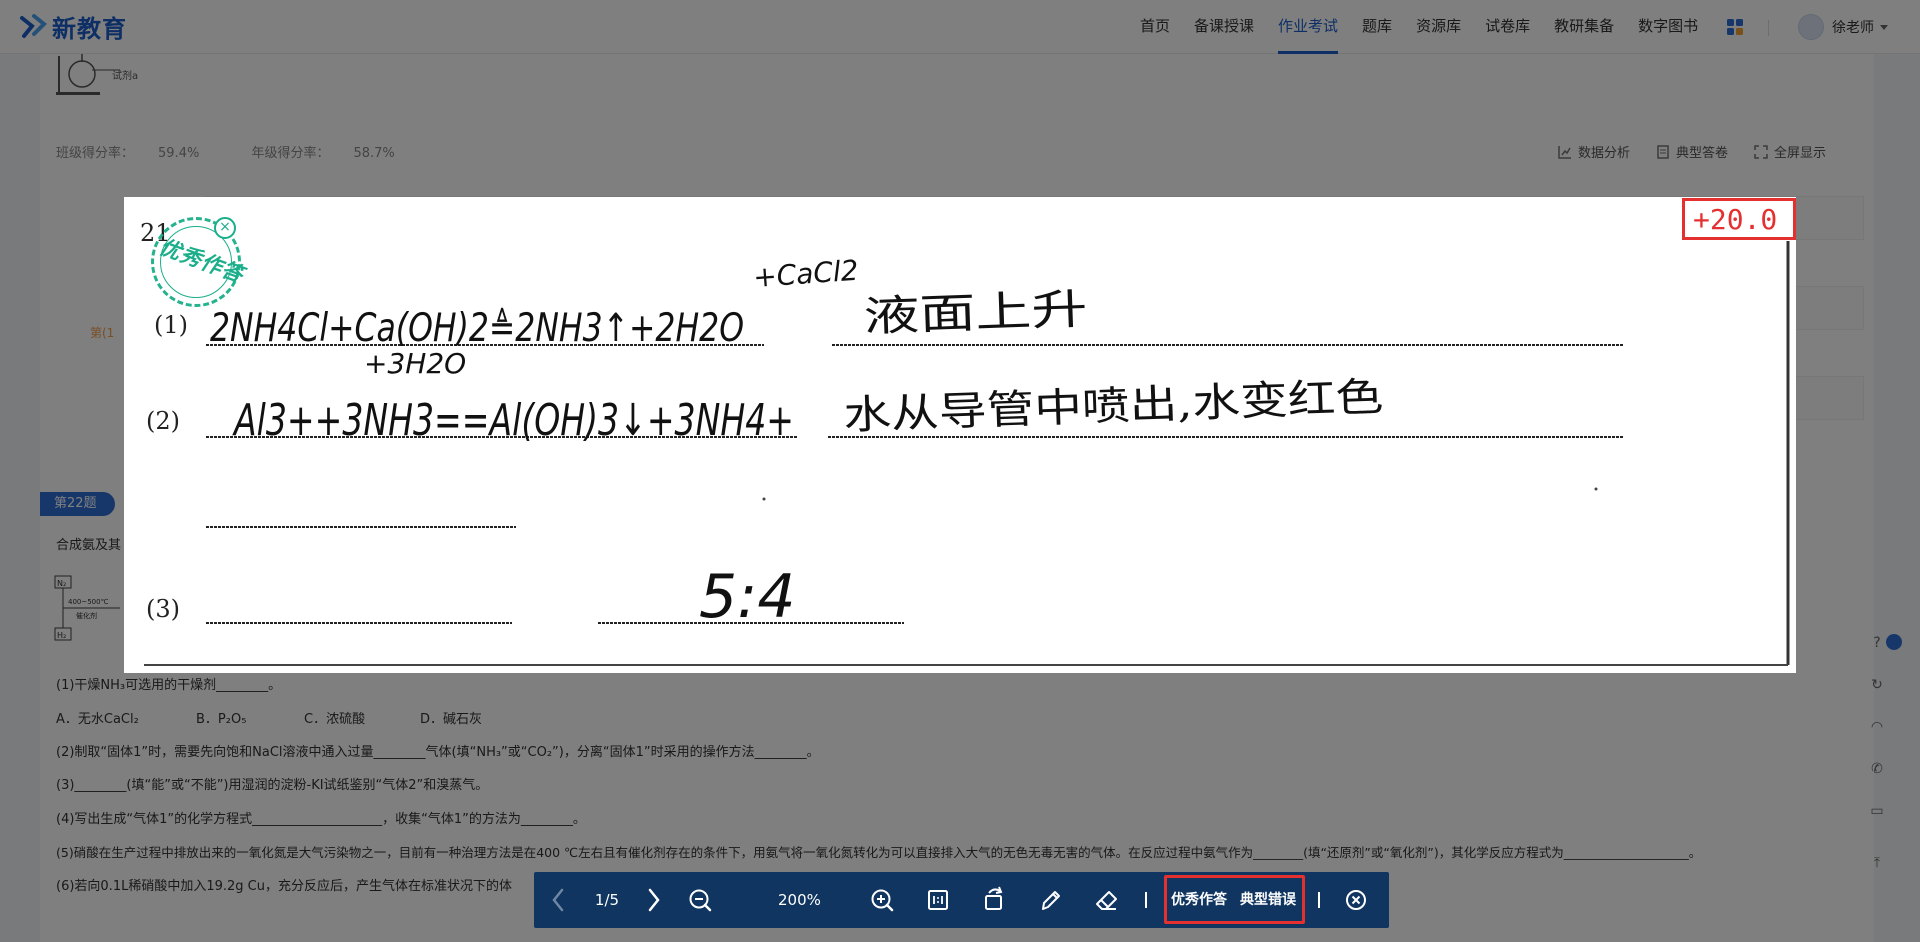 This screenshot has height=942, width=1920. Describe the element at coordinates (747, 597) in the screenshot. I see `handwriting-part-3-answer: 5:4` at that location.